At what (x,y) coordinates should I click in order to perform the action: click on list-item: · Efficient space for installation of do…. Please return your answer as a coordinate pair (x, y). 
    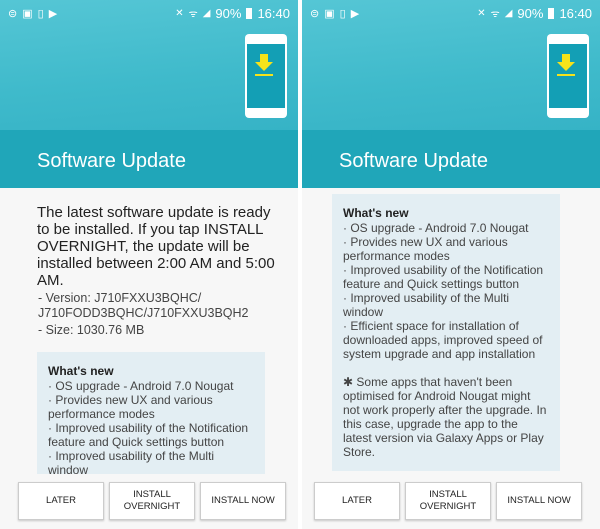
    Looking at the image, I should click on (443, 340).